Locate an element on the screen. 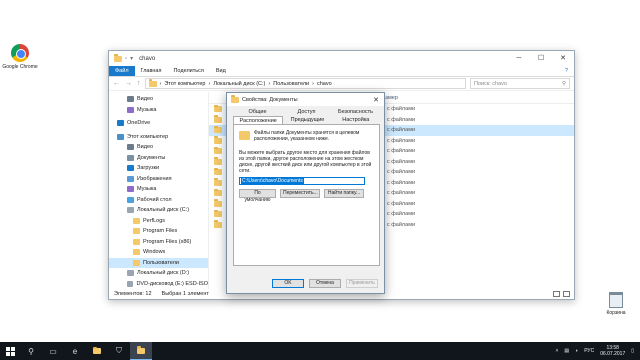 This screenshot has width=640, height=360. save-icon: ▫ is located at coordinates (126, 59).